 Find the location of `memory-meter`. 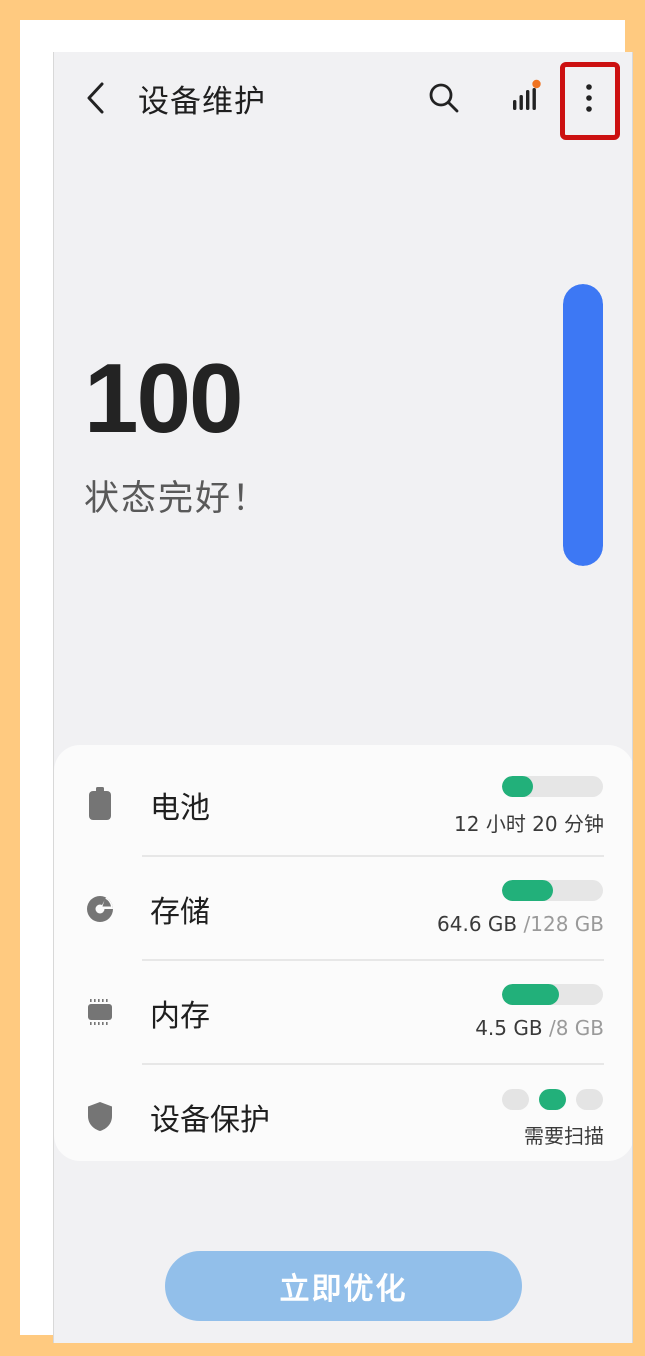

memory-meter is located at coordinates (552, 994).